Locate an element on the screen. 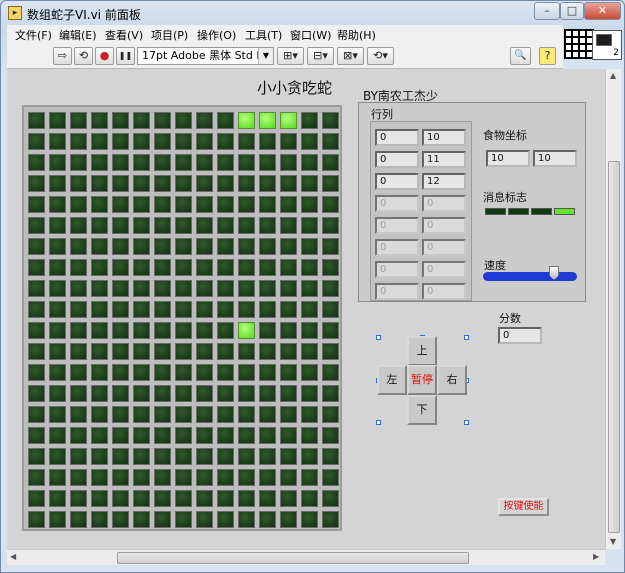  scroll-down-icon: ▼ is located at coordinates (613, 541).